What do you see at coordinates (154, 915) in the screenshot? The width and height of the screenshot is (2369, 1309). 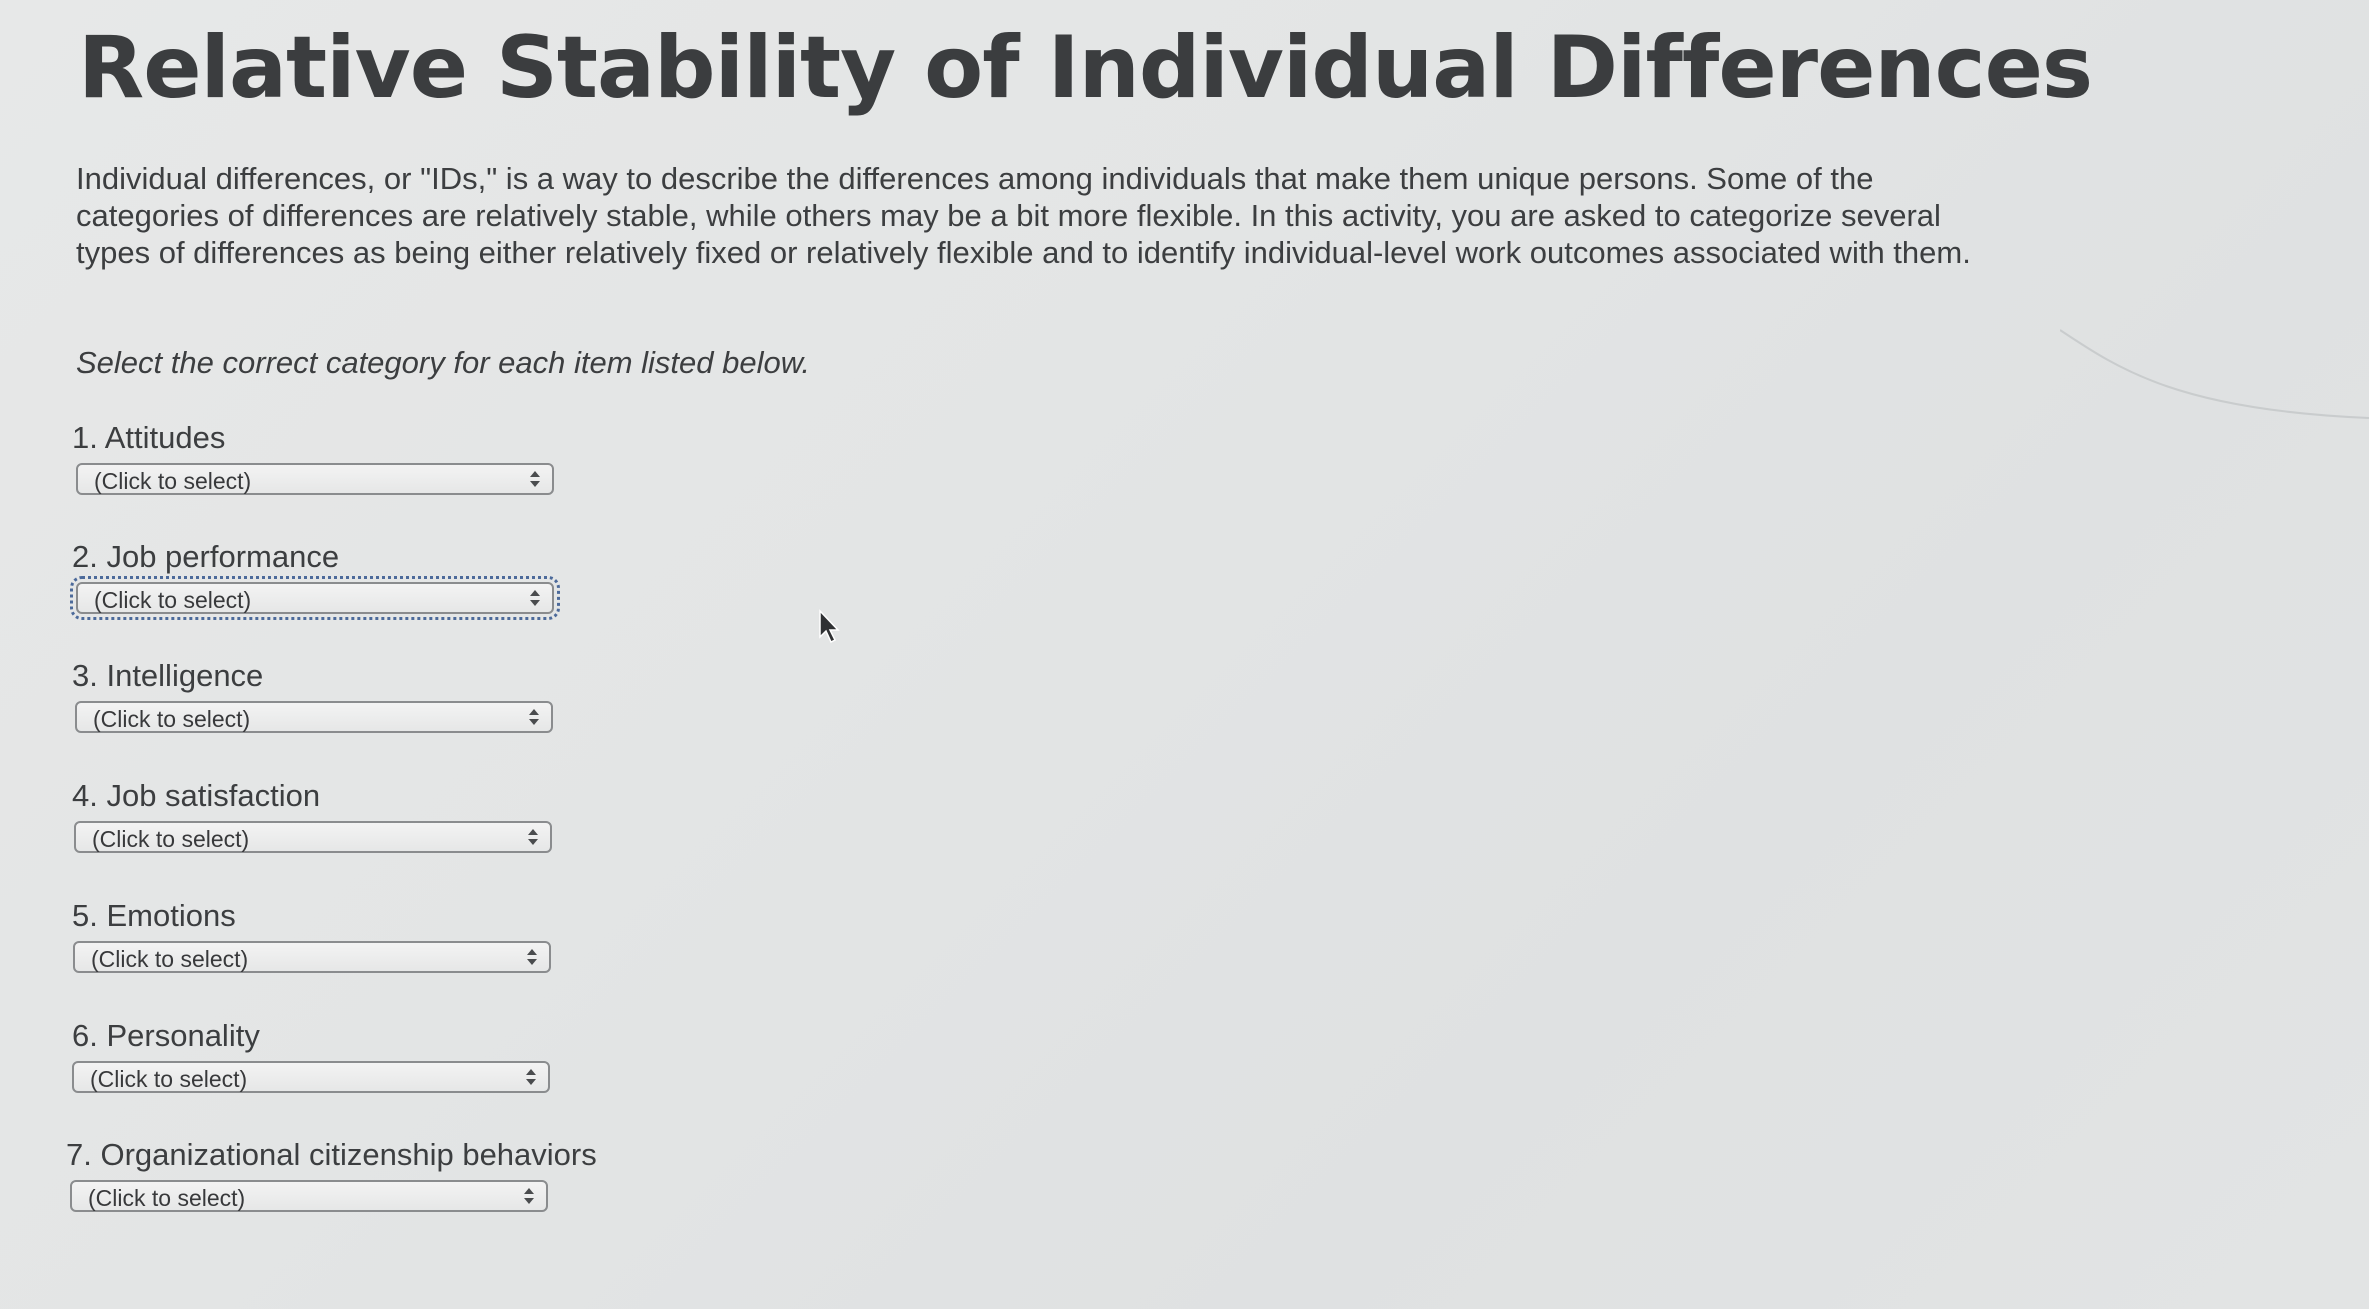 I see `item-label: 5. Emotions` at bounding box center [154, 915].